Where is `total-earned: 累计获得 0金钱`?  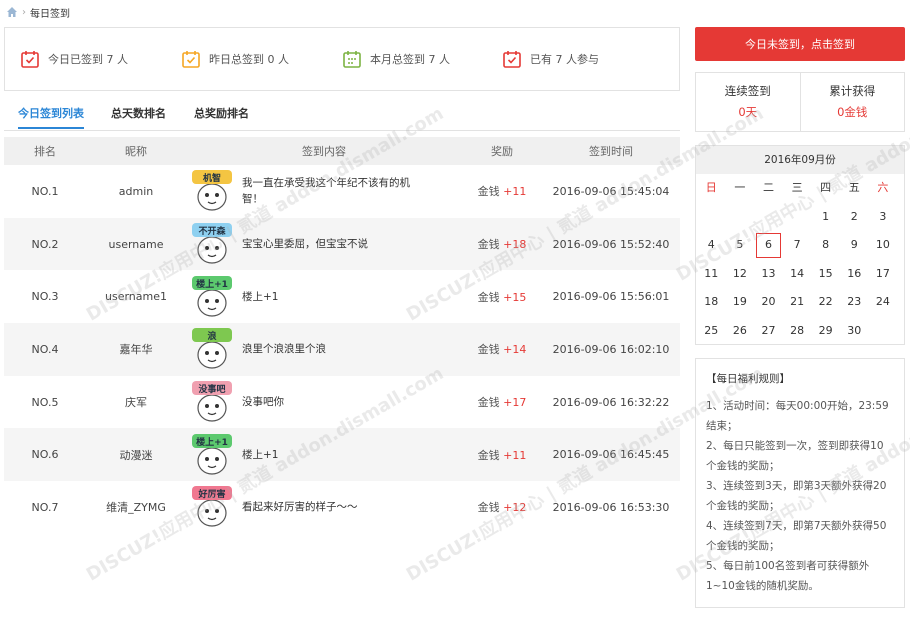 total-earned: 累计获得 0金钱 is located at coordinates (852, 102).